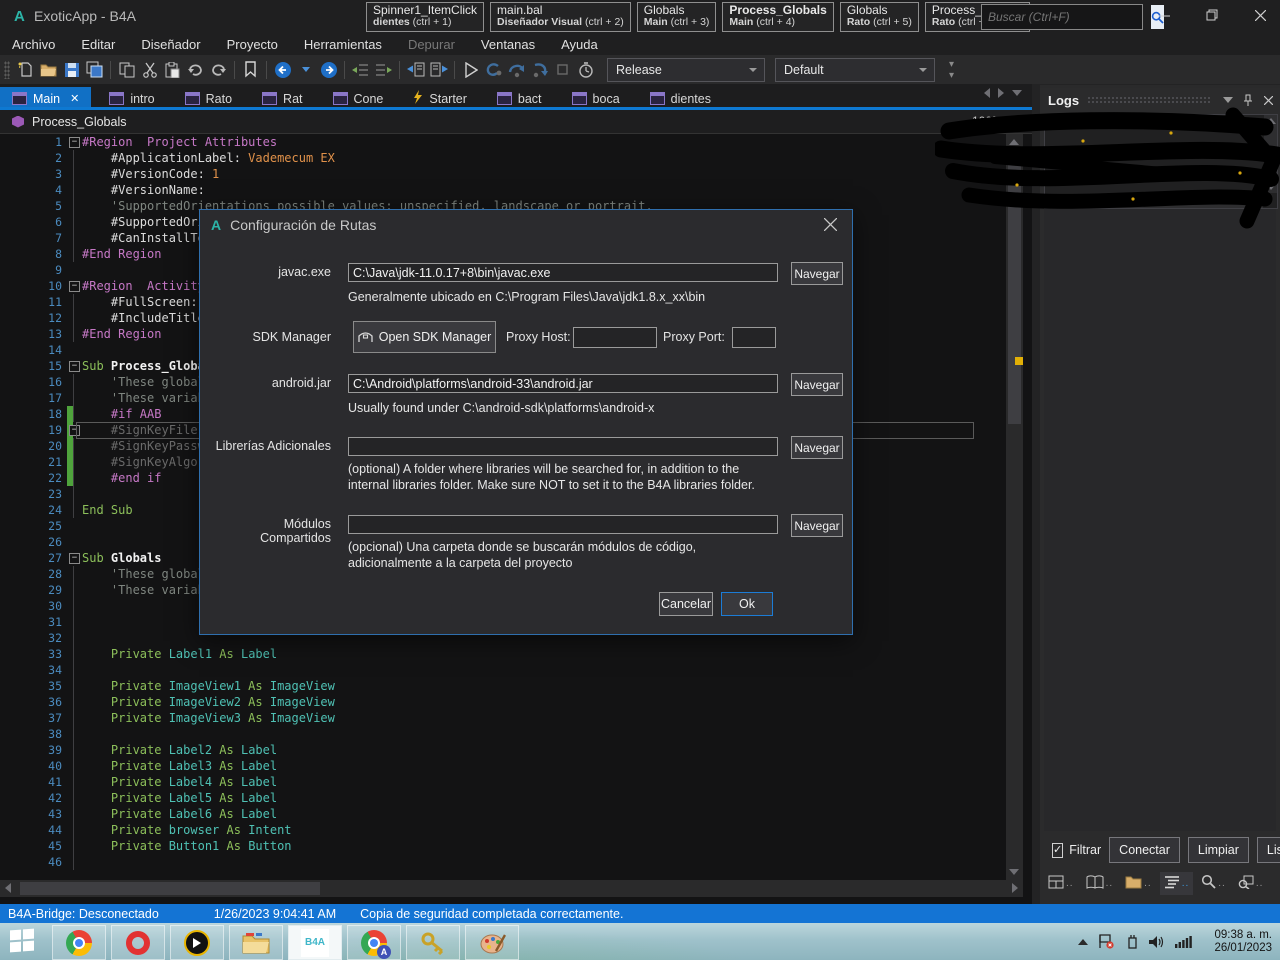 The height and width of the screenshot is (960, 1280). I want to click on profile-dropdown: Default, so click(855, 69).